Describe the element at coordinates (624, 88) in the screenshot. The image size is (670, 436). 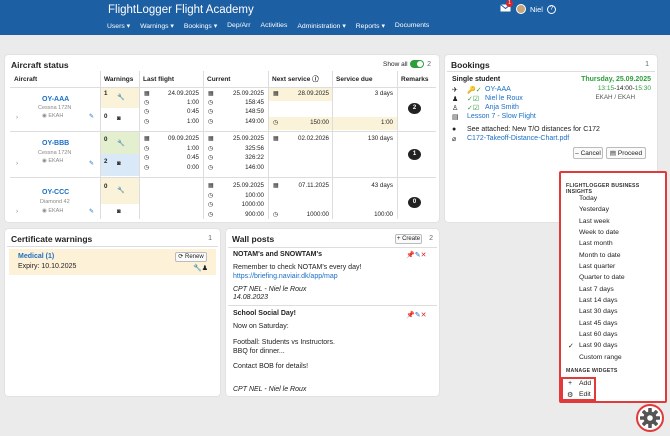
I see `booking-times: 13:15-14:00-15:30` at that location.